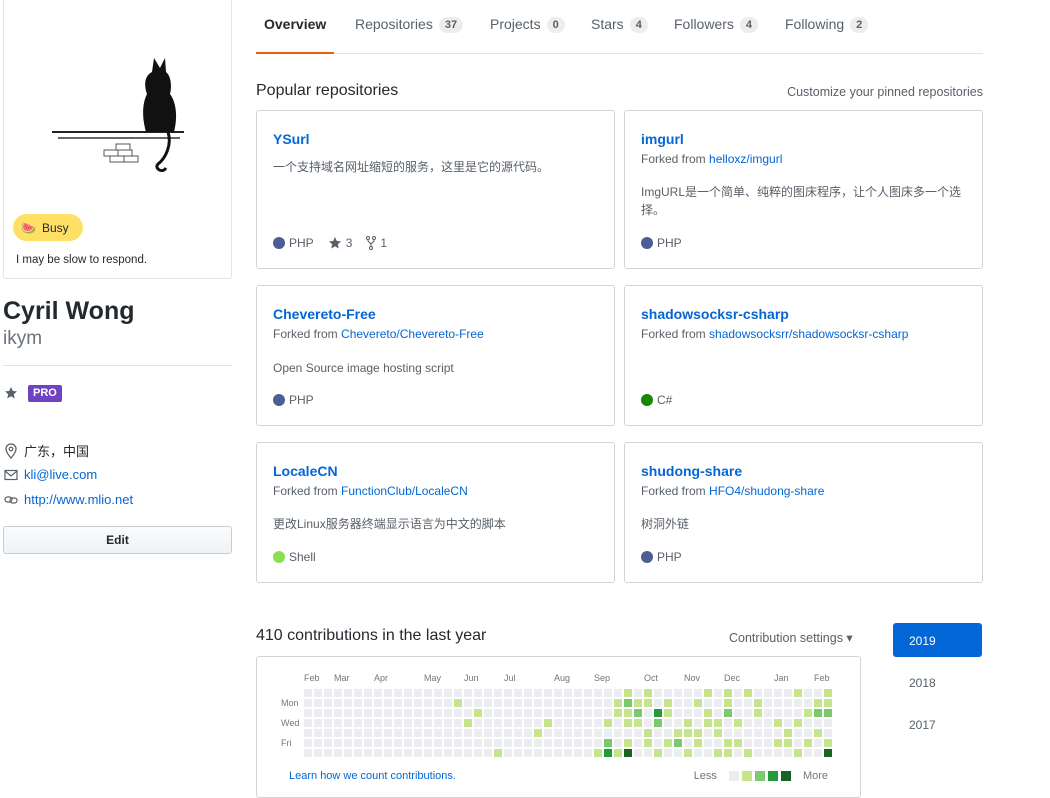 The image size is (1050, 798). I want to click on tab-following: Following 2, so click(826, 35).